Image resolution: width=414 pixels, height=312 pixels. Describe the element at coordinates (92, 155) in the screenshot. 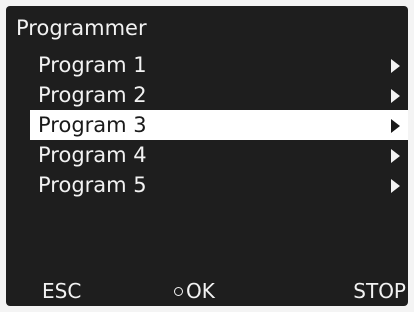

I see `menu-item-label: Program 4` at that location.